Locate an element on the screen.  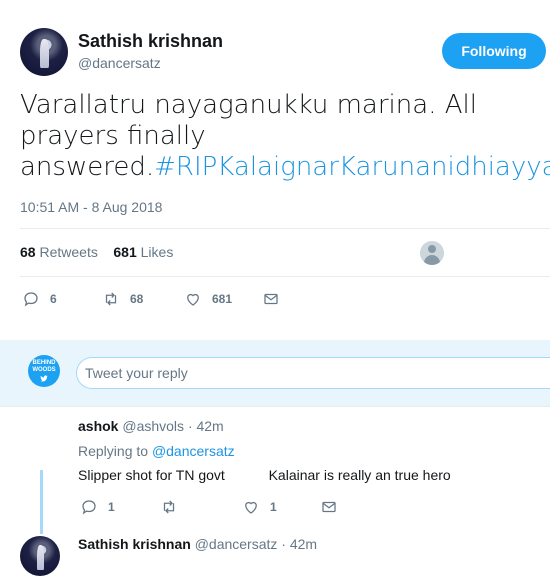
bird-icon is located at coordinates (44, 378).